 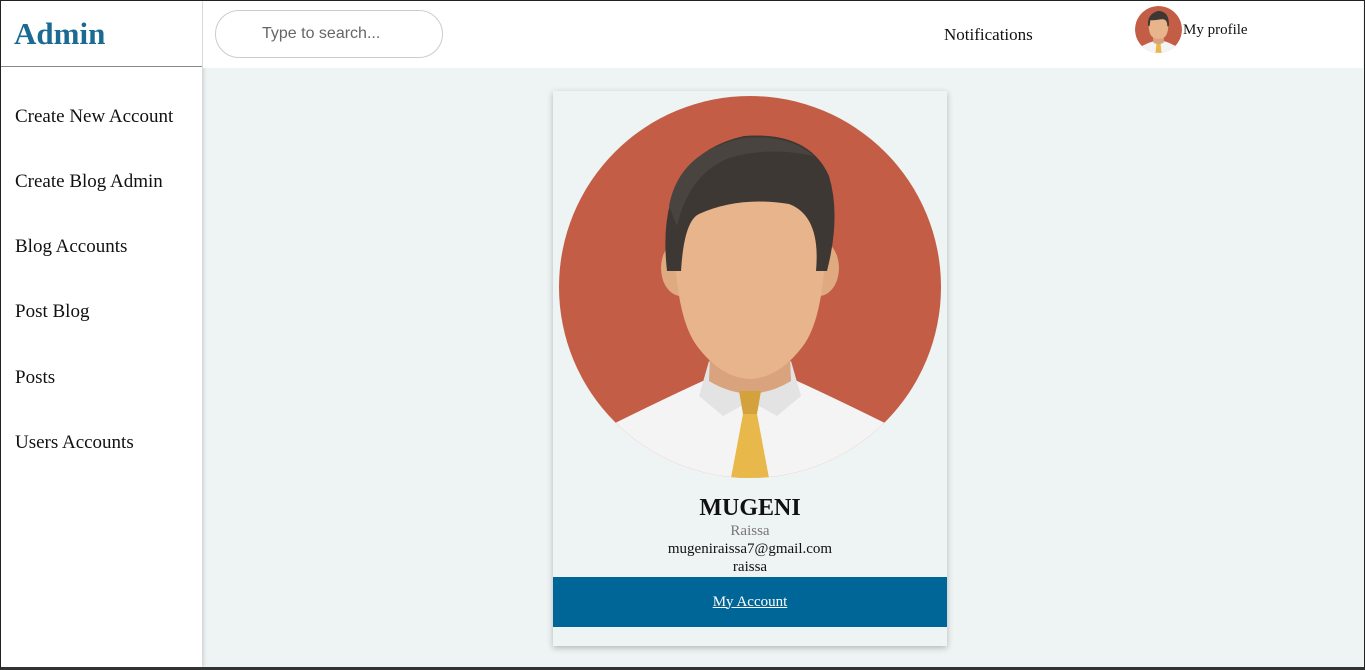 What do you see at coordinates (101, 377) in the screenshot?
I see `sidebar-item-posts: Posts` at bounding box center [101, 377].